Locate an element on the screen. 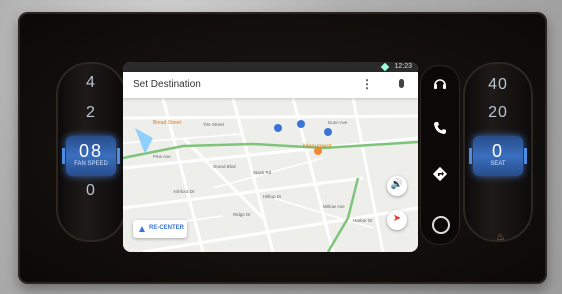 This screenshot has height=294, width=562. left-climate-dial: 4 2 08 FAN SPEED 0 is located at coordinates (91, 152).